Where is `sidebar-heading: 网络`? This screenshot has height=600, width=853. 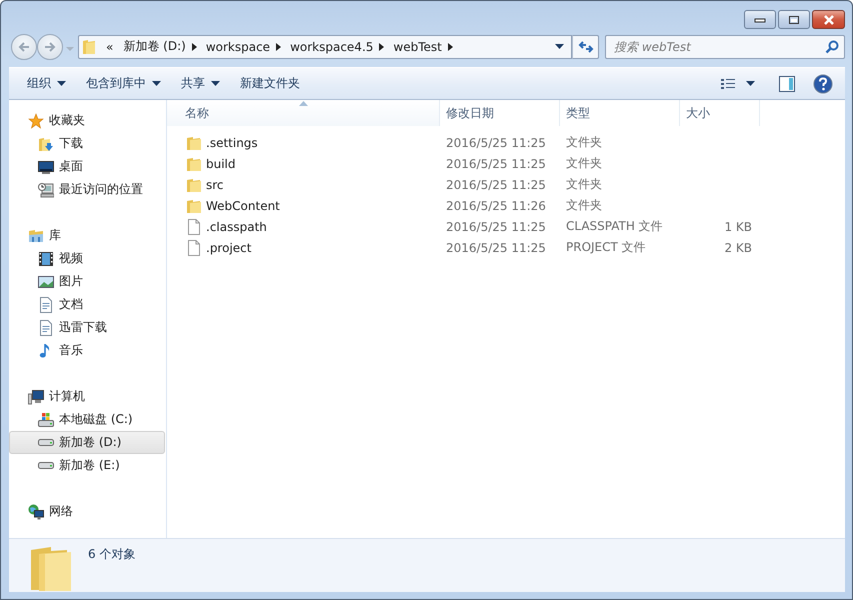
sidebar-heading: 网络 is located at coordinates (87, 511).